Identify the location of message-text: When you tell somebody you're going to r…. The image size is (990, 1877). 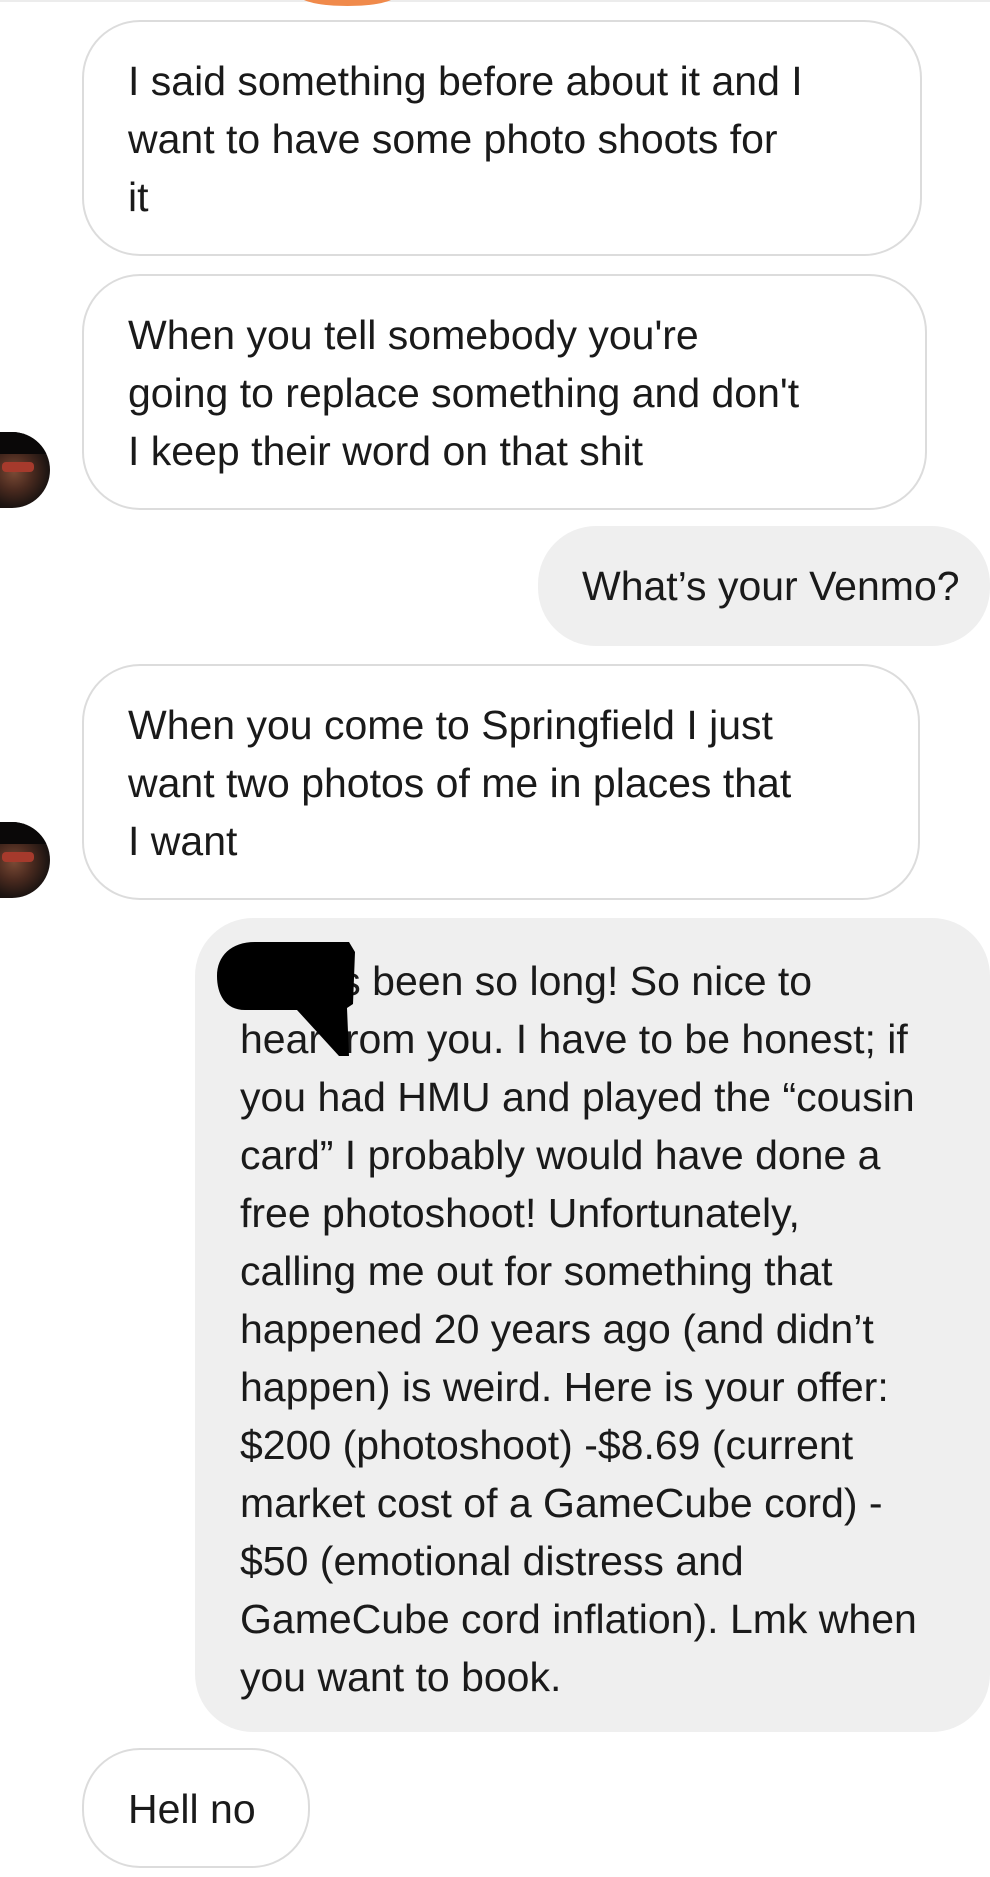
(464, 393).